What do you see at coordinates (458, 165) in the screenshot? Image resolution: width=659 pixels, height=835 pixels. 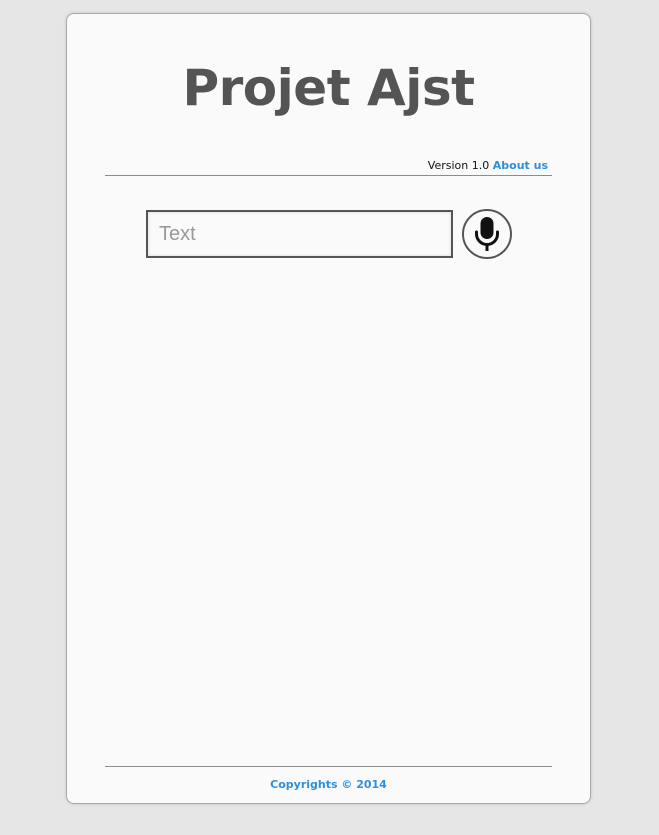 I see `version-label: Version 1.0` at bounding box center [458, 165].